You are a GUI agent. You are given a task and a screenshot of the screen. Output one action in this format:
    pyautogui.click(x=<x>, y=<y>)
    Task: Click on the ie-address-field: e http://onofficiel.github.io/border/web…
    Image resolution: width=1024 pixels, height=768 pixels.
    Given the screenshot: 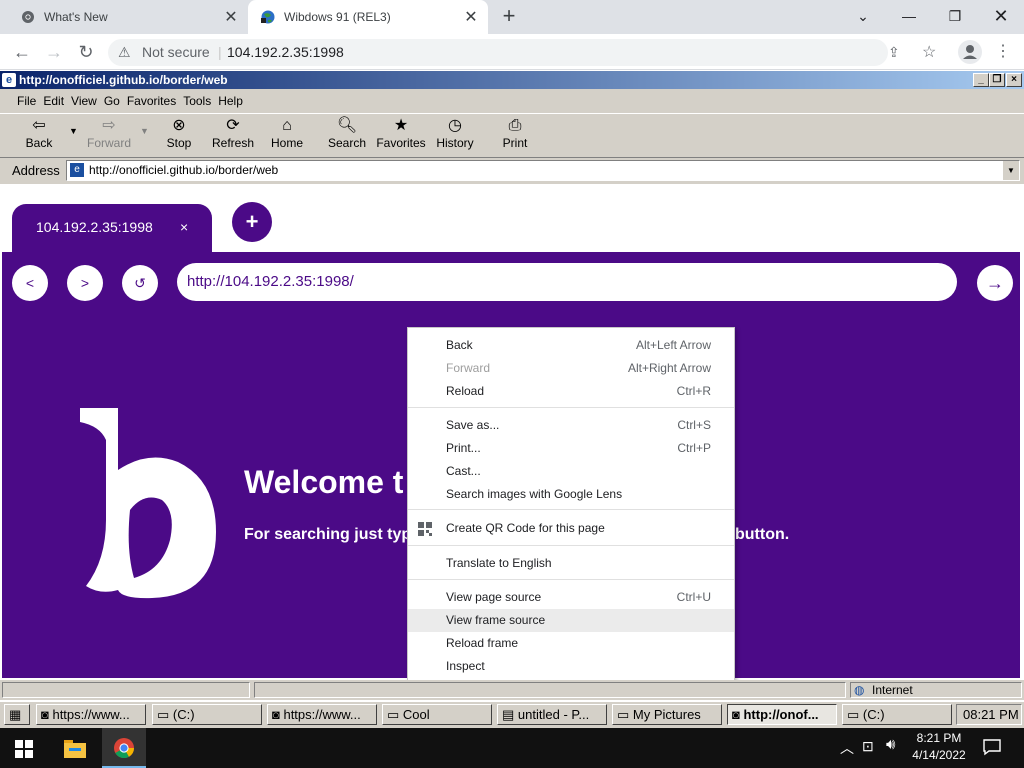 What is the action you would take?
    pyautogui.click(x=543, y=170)
    